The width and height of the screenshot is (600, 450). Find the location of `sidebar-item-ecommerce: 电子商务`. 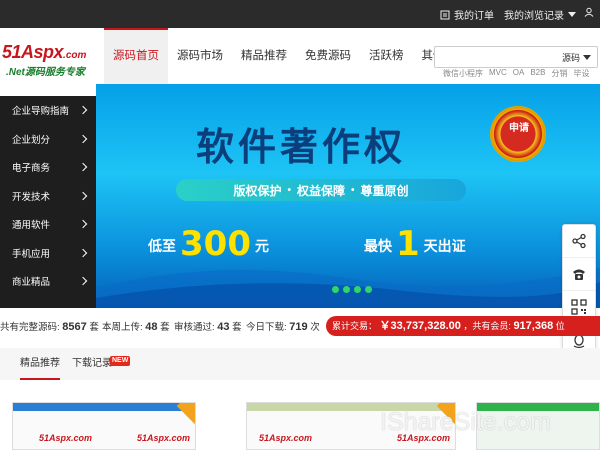

sidebar-item-ecommerce: 电子商务 is located at coordinates (48, 167).